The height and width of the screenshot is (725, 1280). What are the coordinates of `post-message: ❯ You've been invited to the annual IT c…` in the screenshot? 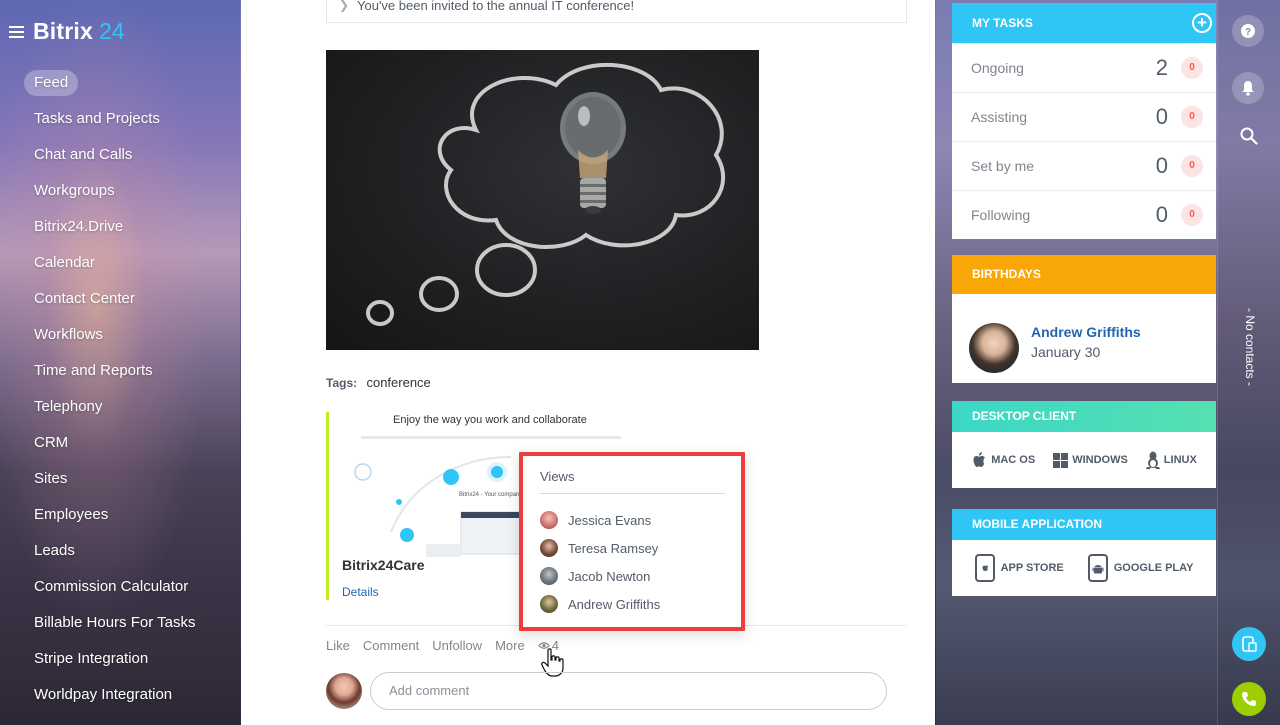 It's located at (616, 11).